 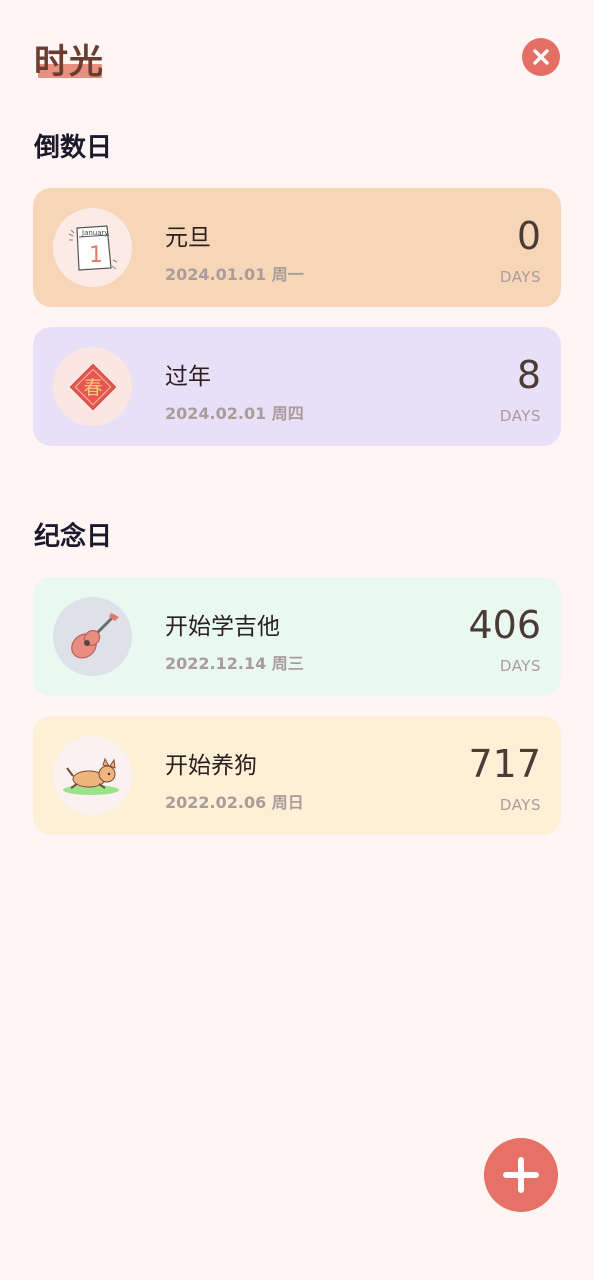 I want to click on event-name: 开始学吉他, so click(x=222, y=627).